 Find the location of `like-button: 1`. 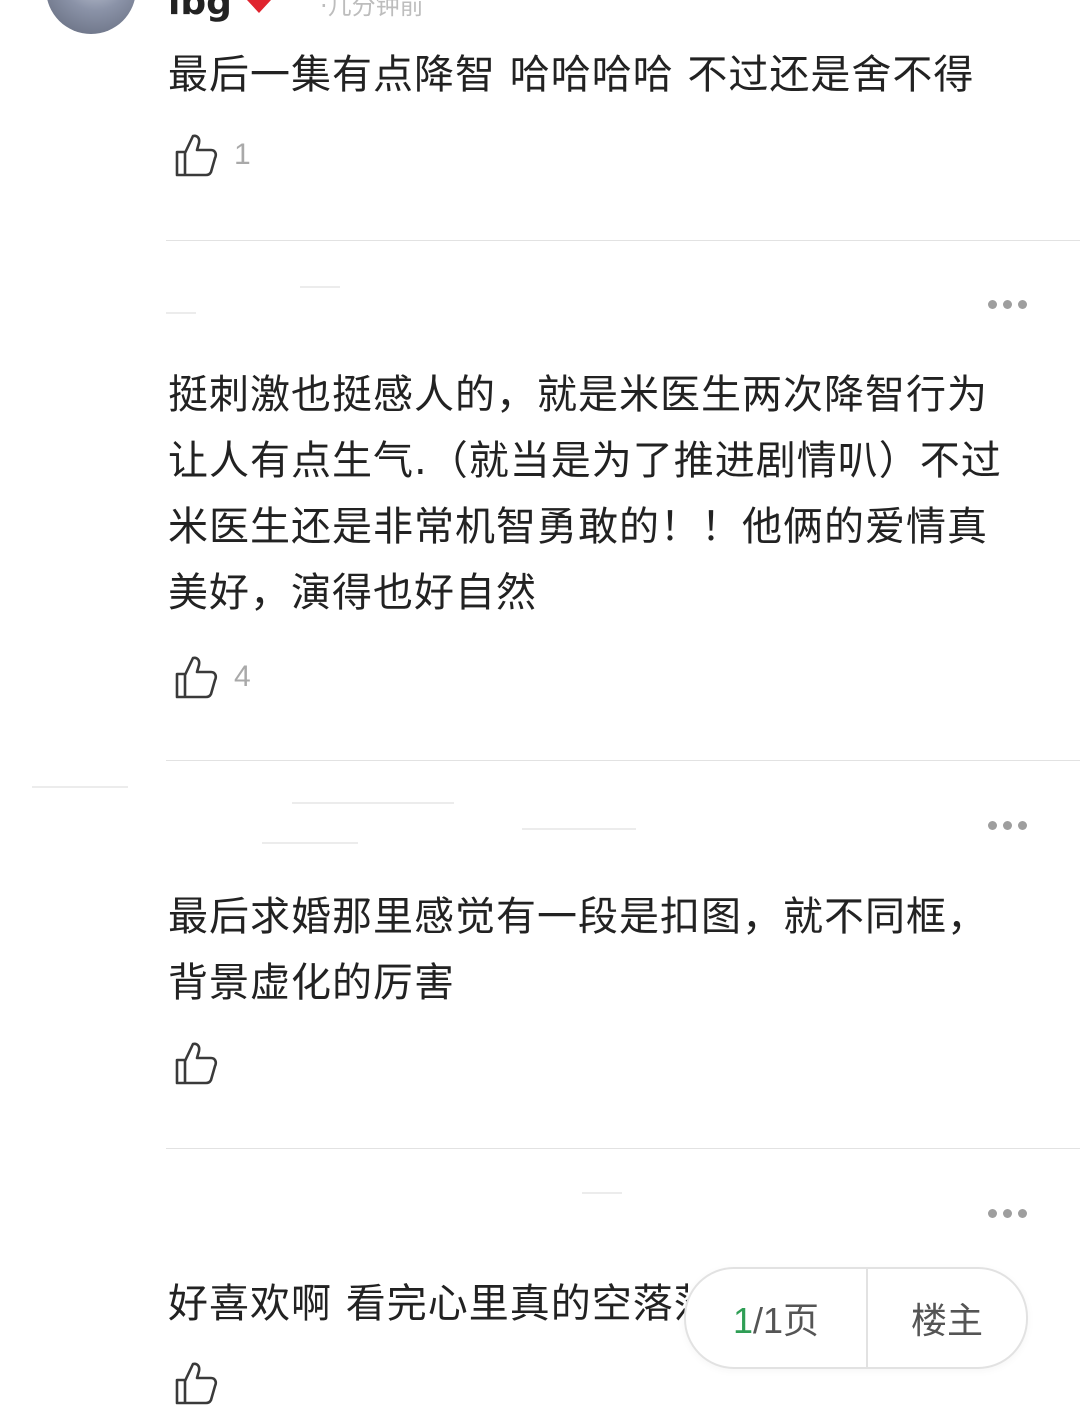

like-button: 1 is located at coordinates (212, 155).